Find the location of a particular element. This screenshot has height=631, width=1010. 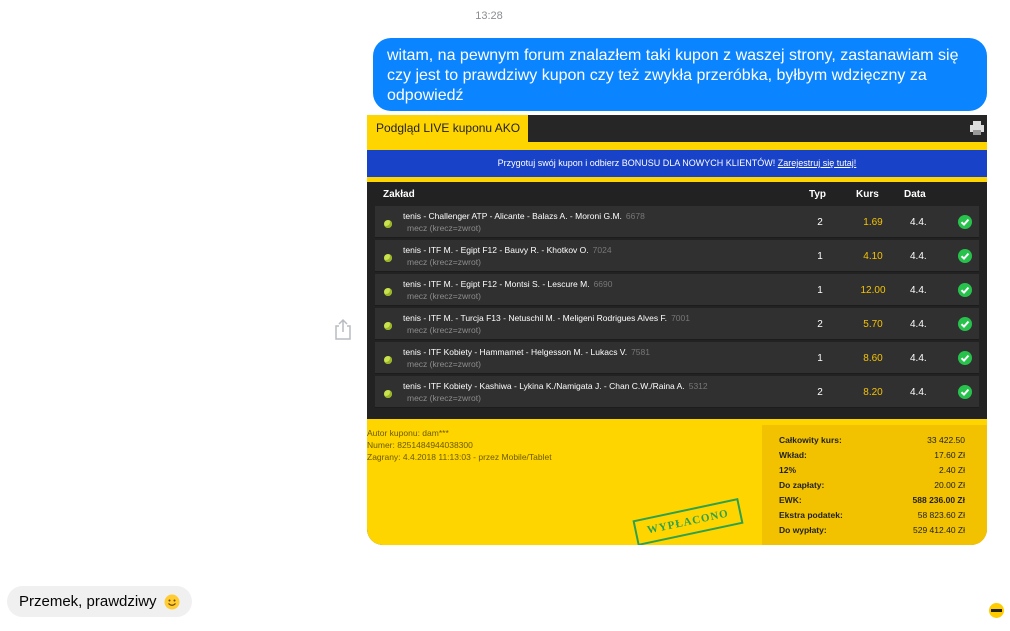

incoming-message-text: Przemek, prawdziwy is located at coordinates (88, 601).